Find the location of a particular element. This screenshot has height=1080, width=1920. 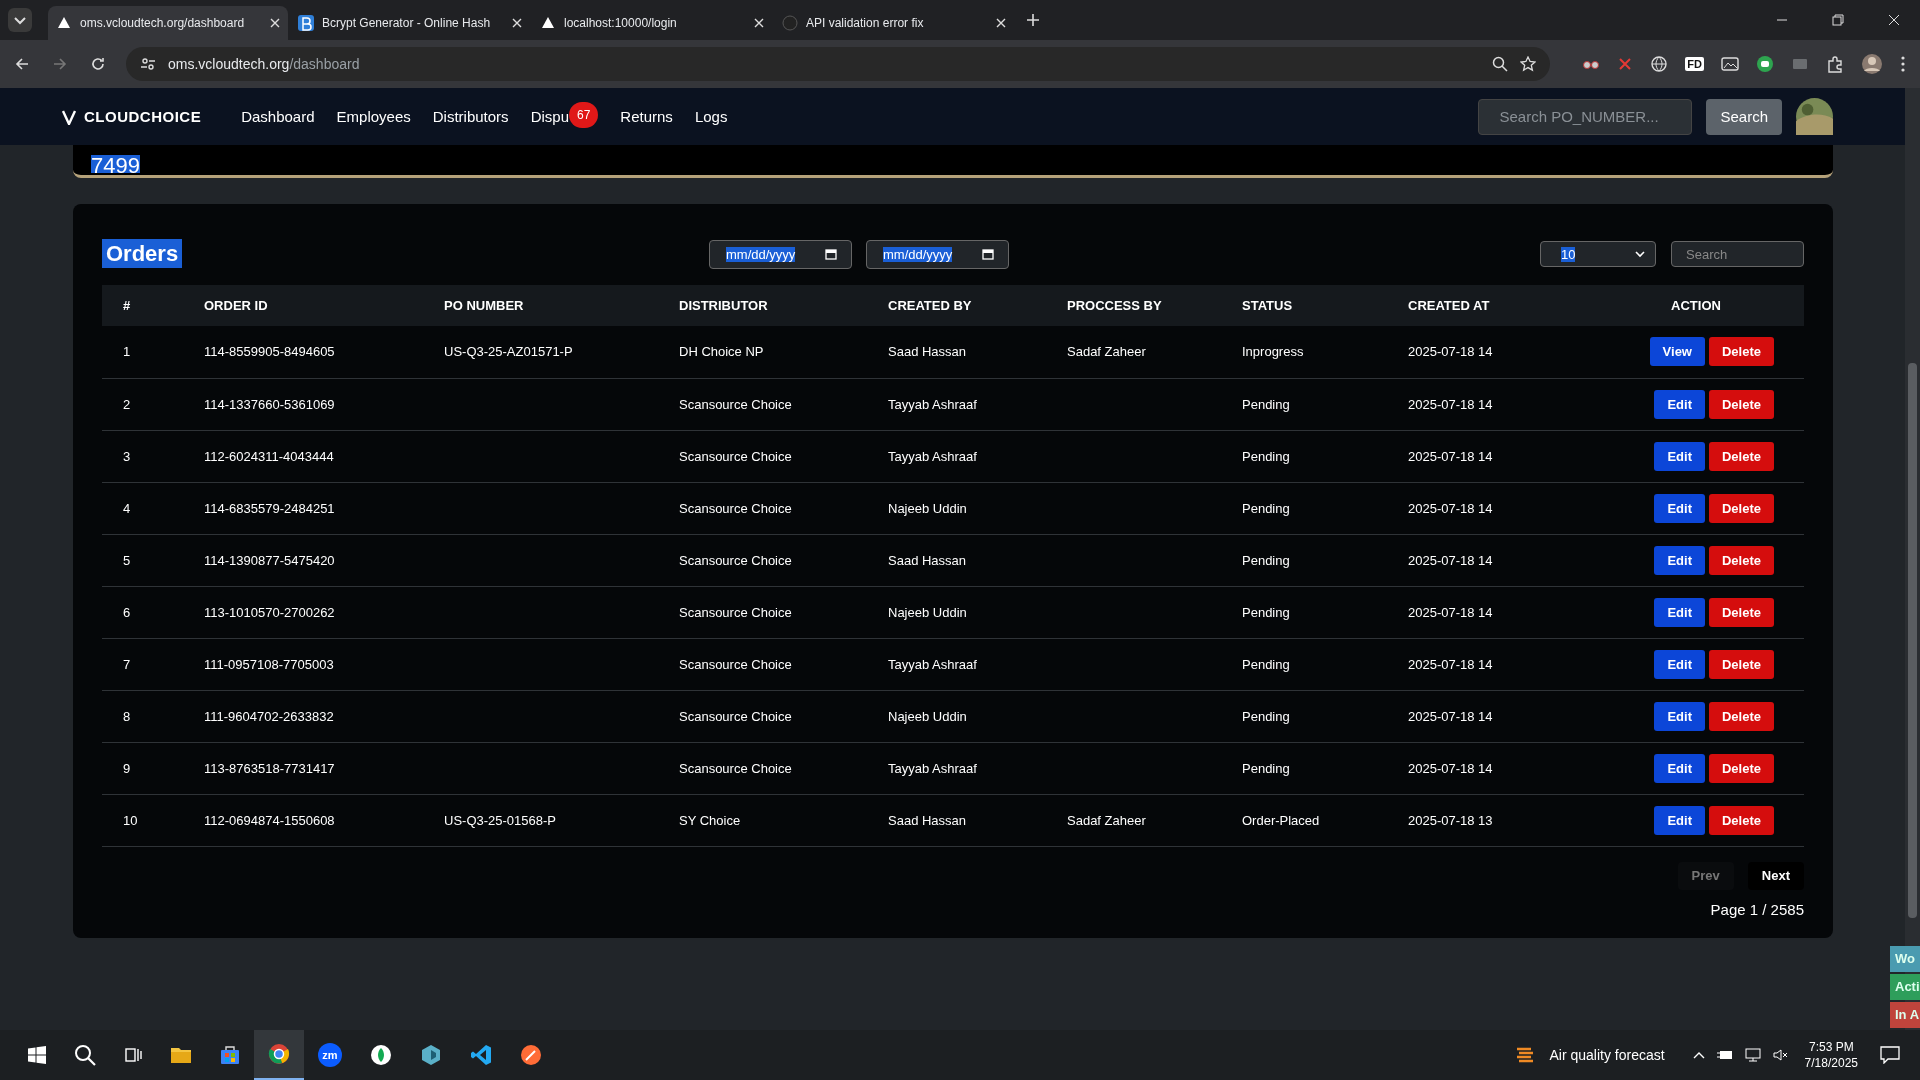

browser-tab: API validation error fix is located at coordinates (894, 23).